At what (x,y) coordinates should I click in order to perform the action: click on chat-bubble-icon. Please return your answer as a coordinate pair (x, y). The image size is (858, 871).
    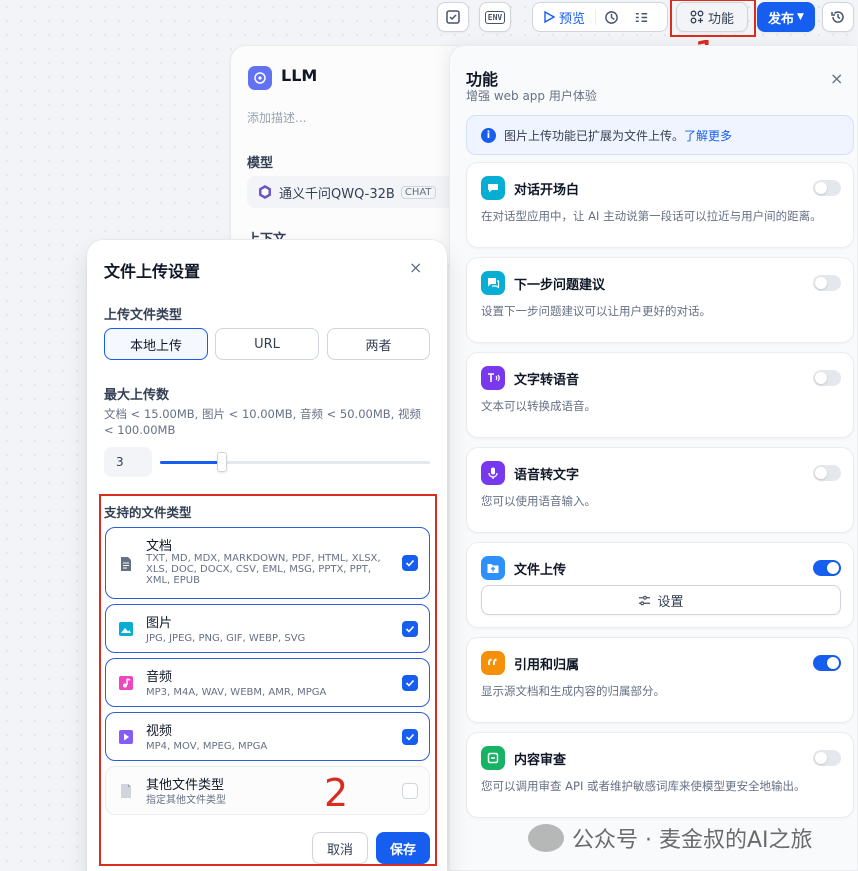
    Looking at the image, I should click on (493, 188).